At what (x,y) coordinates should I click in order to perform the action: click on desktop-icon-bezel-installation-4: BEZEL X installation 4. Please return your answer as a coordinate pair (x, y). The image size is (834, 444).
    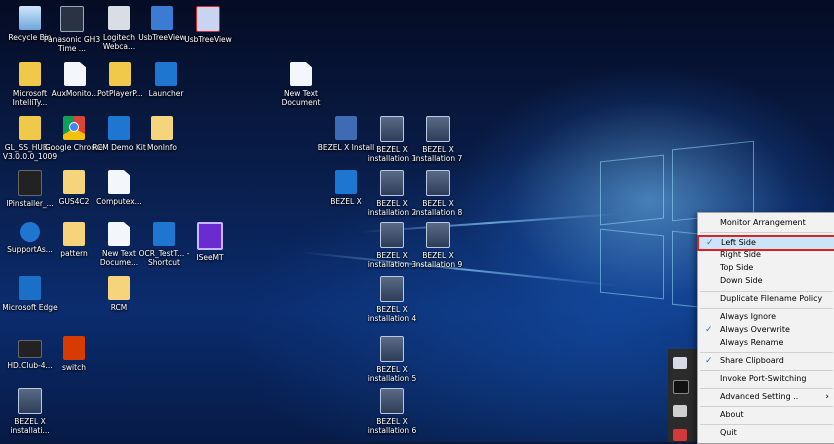
    Looking at the image, I should click on (392, 299).